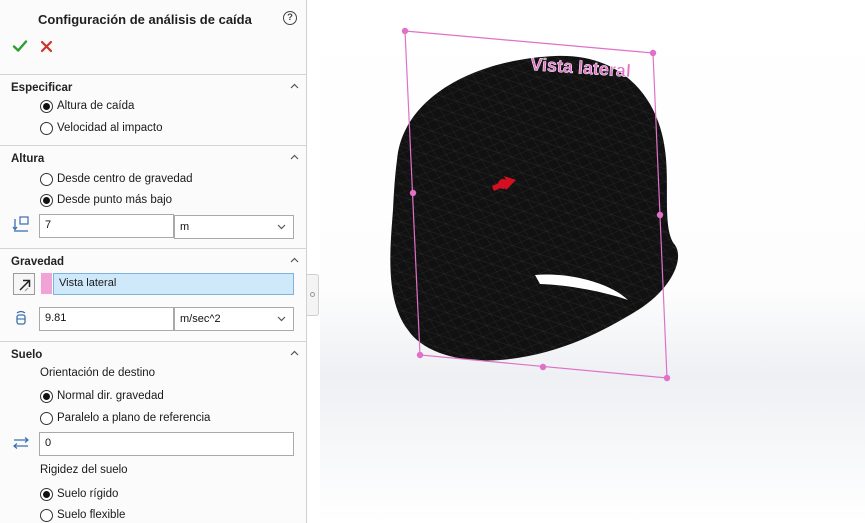 The width and height of the screenshot is (865, 523). Describe the element at coordinates (88, 494) in the screenshot. I see `radio-label: Suelo rígido` at that location.